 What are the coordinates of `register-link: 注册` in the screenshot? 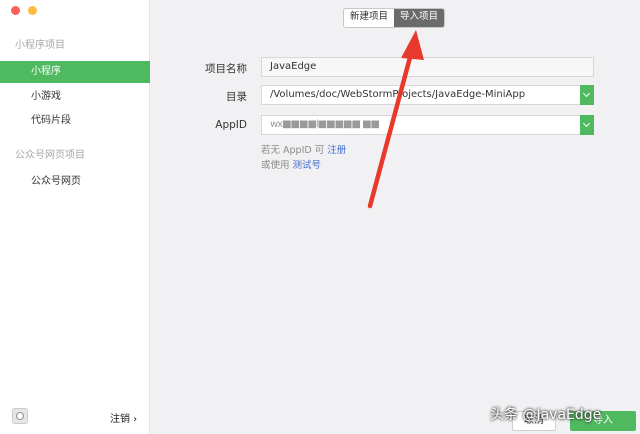 It's located at (336, 150).